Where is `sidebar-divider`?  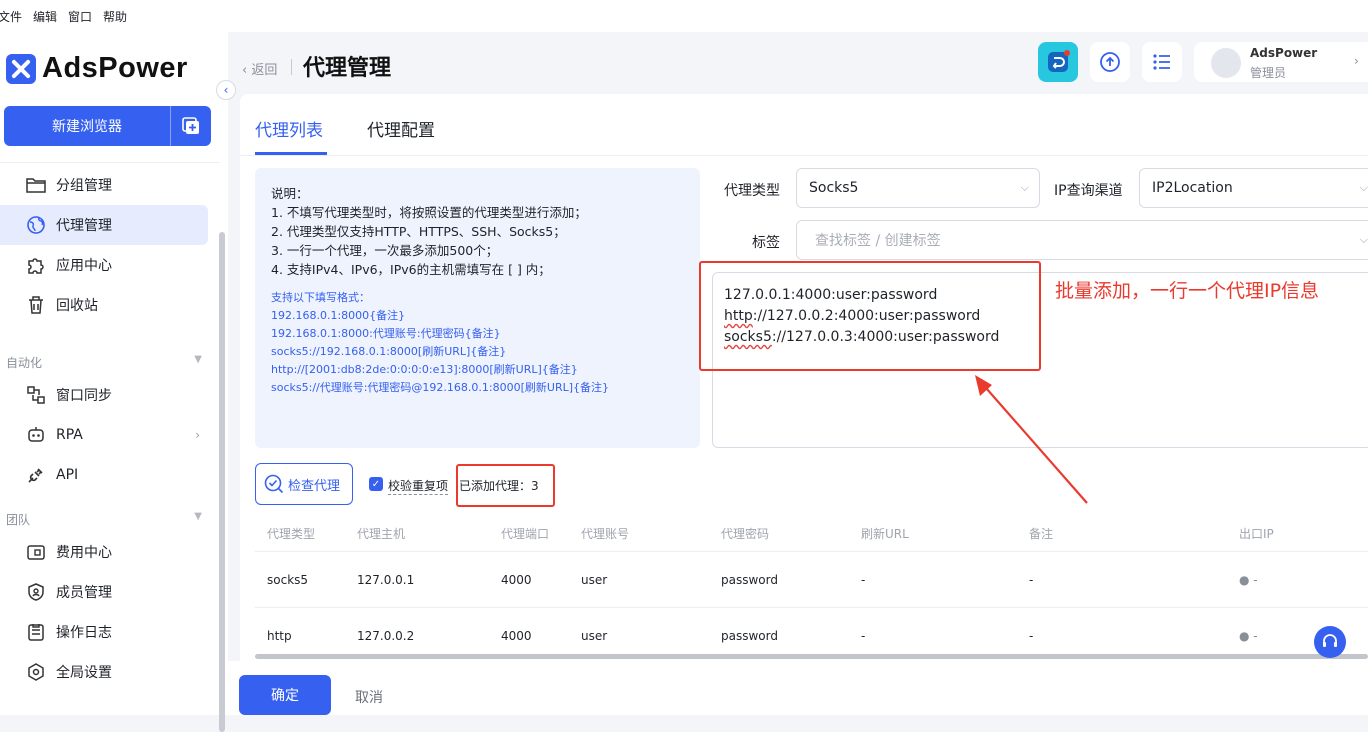
sidebar-divider is located at coordinates (110, 162).